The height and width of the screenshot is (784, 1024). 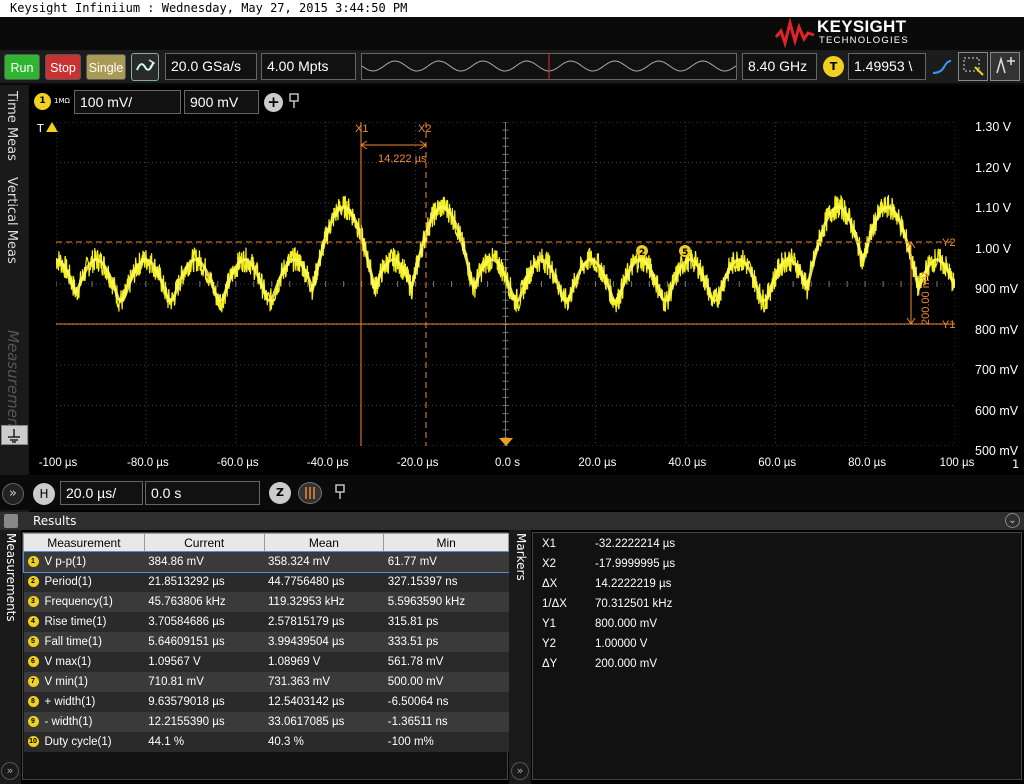 What do you see at coordinates (327, 463) in the screenshot?
I see `x-axis-label: -40.0 µs` at bounding box center [327, 463].